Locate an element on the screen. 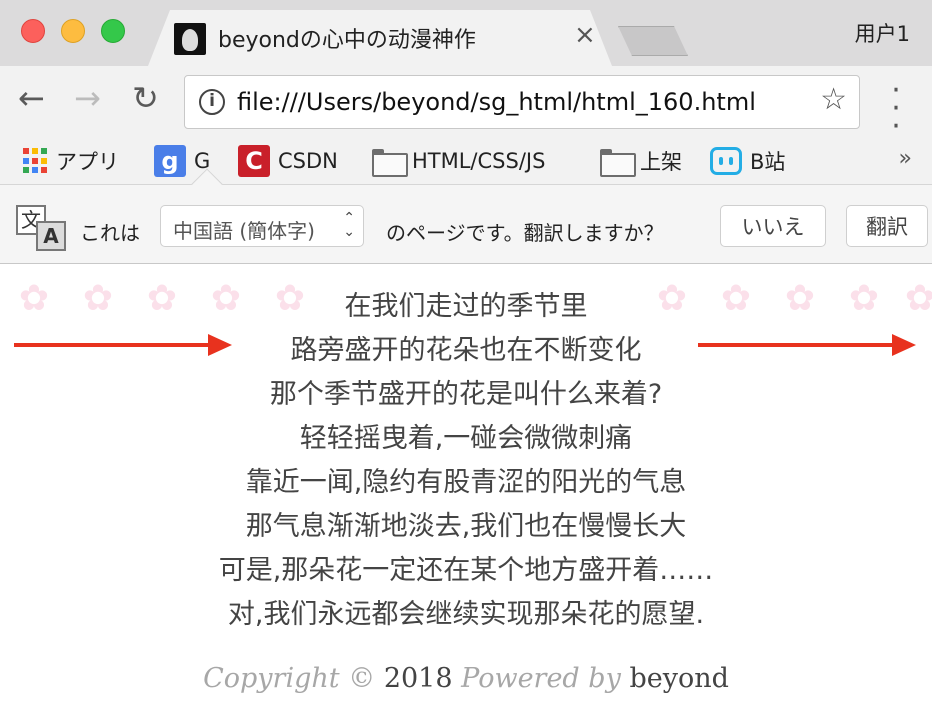 This screenshot has width=932, height=718. forward-arrow-icon: → is located at coordinates (87, 98).